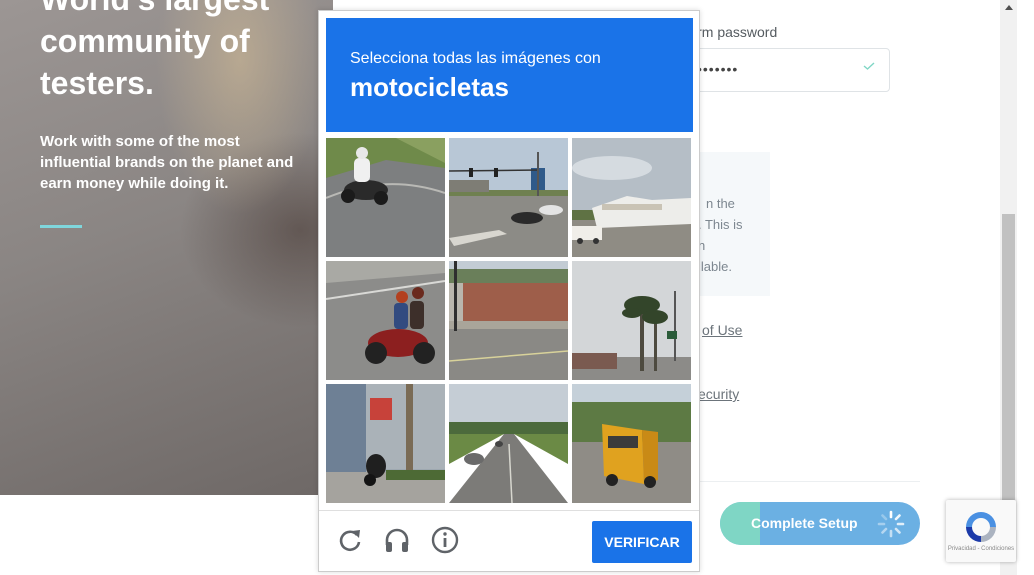 Image resolution: width=1034 pixels, height=575 pixels. I want to click on confirm-password-field: •••••••, so click(785, 70).